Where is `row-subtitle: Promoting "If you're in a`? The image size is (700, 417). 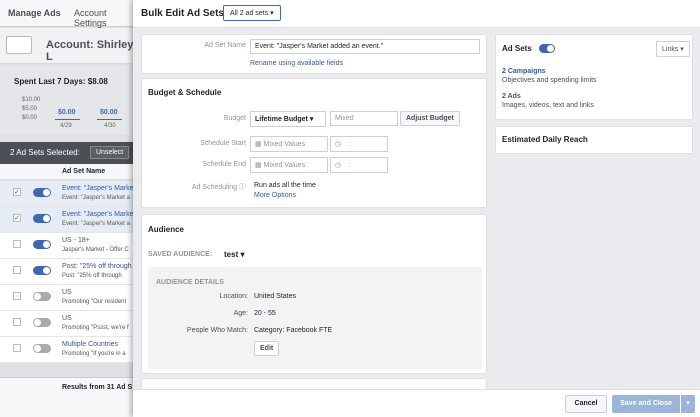
row-subtitle: Promoting "If you're in a is located at coordinates (94, 354).